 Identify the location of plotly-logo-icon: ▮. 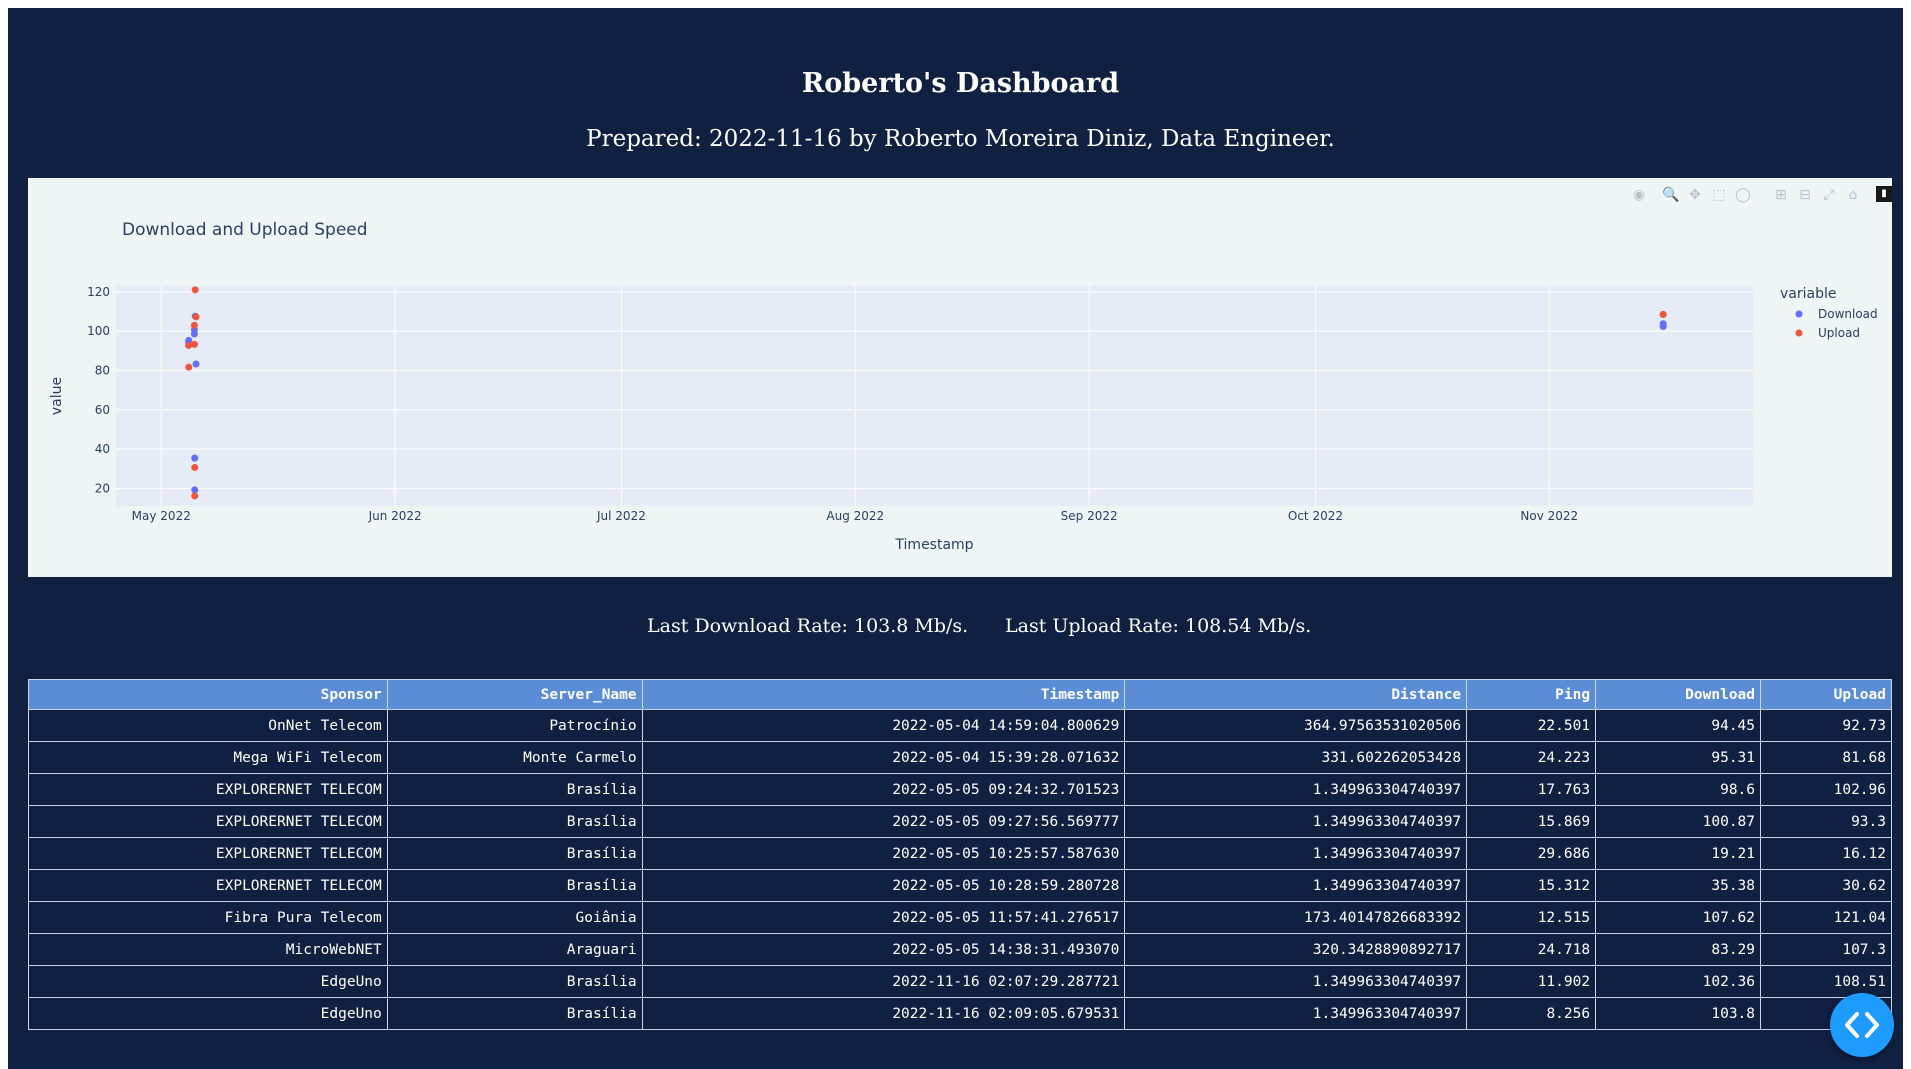
(1884, 194).